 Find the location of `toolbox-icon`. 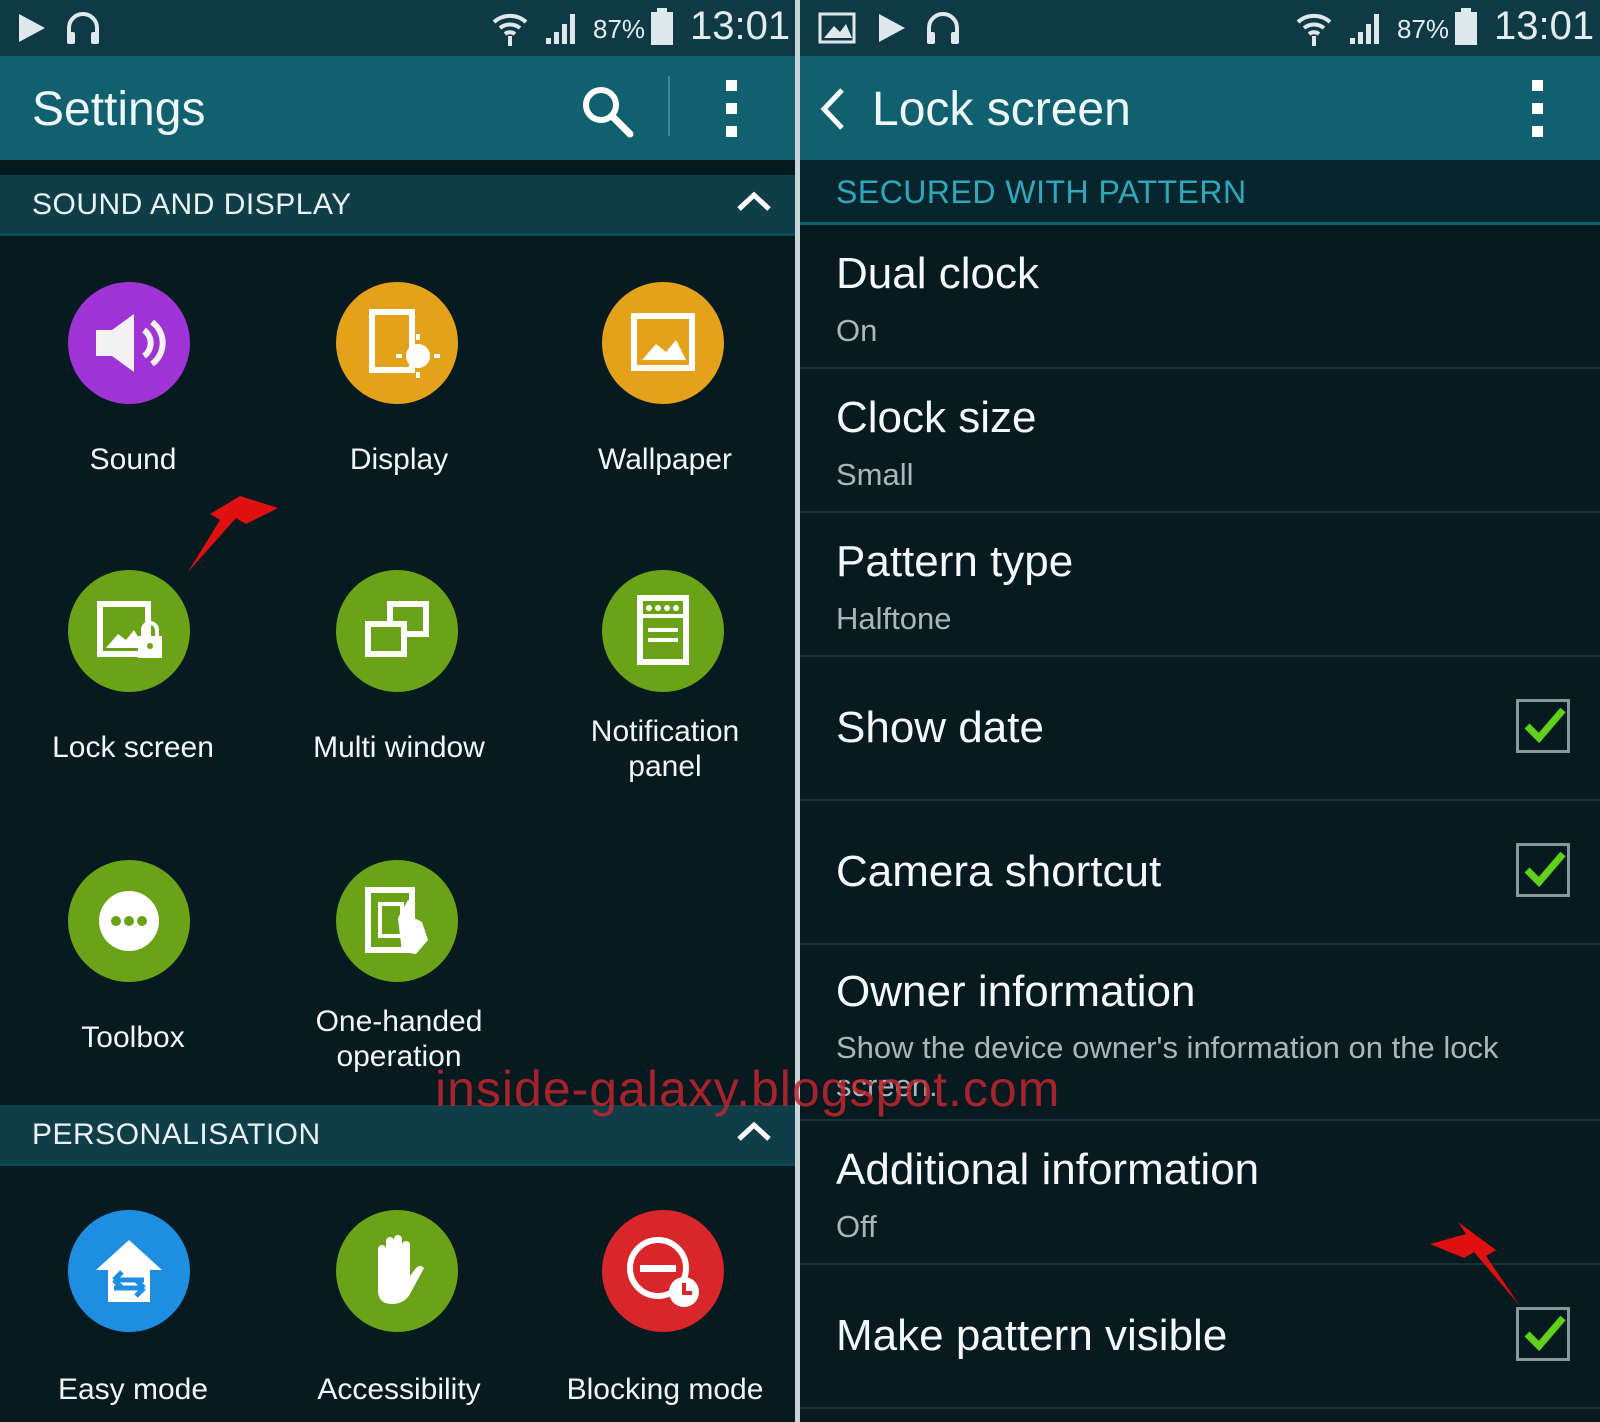

toolbox-icon is located at coordinates (129, 921).